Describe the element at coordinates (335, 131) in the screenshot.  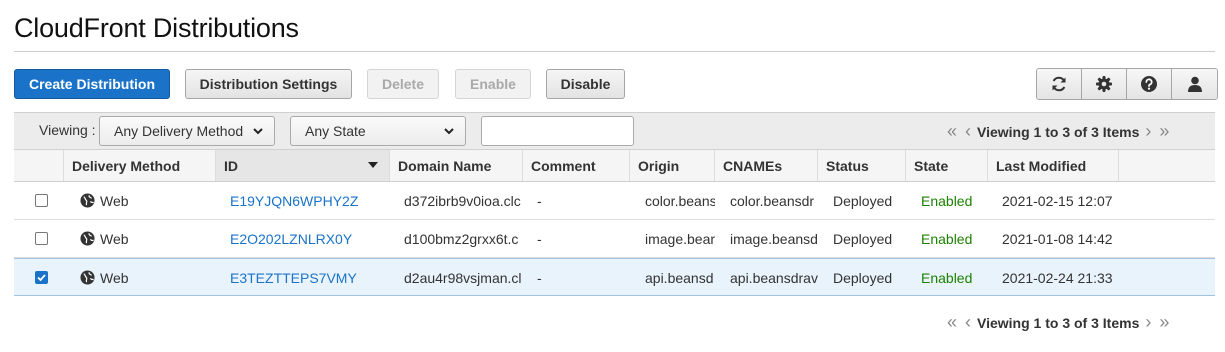
I see `state-value: Any State` at that location.